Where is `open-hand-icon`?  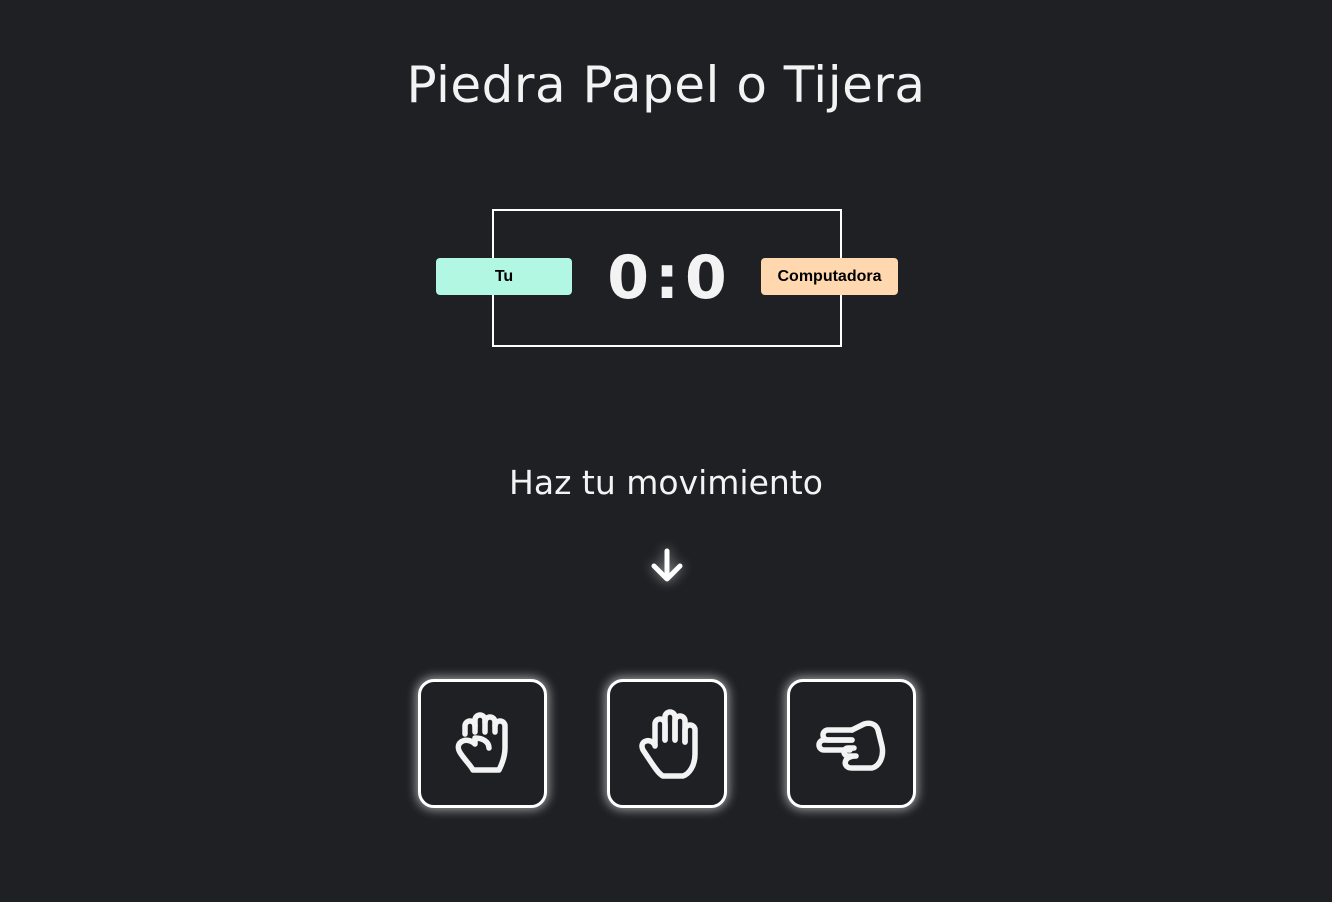
open-hand-icon is located at coordinates (668, 743).